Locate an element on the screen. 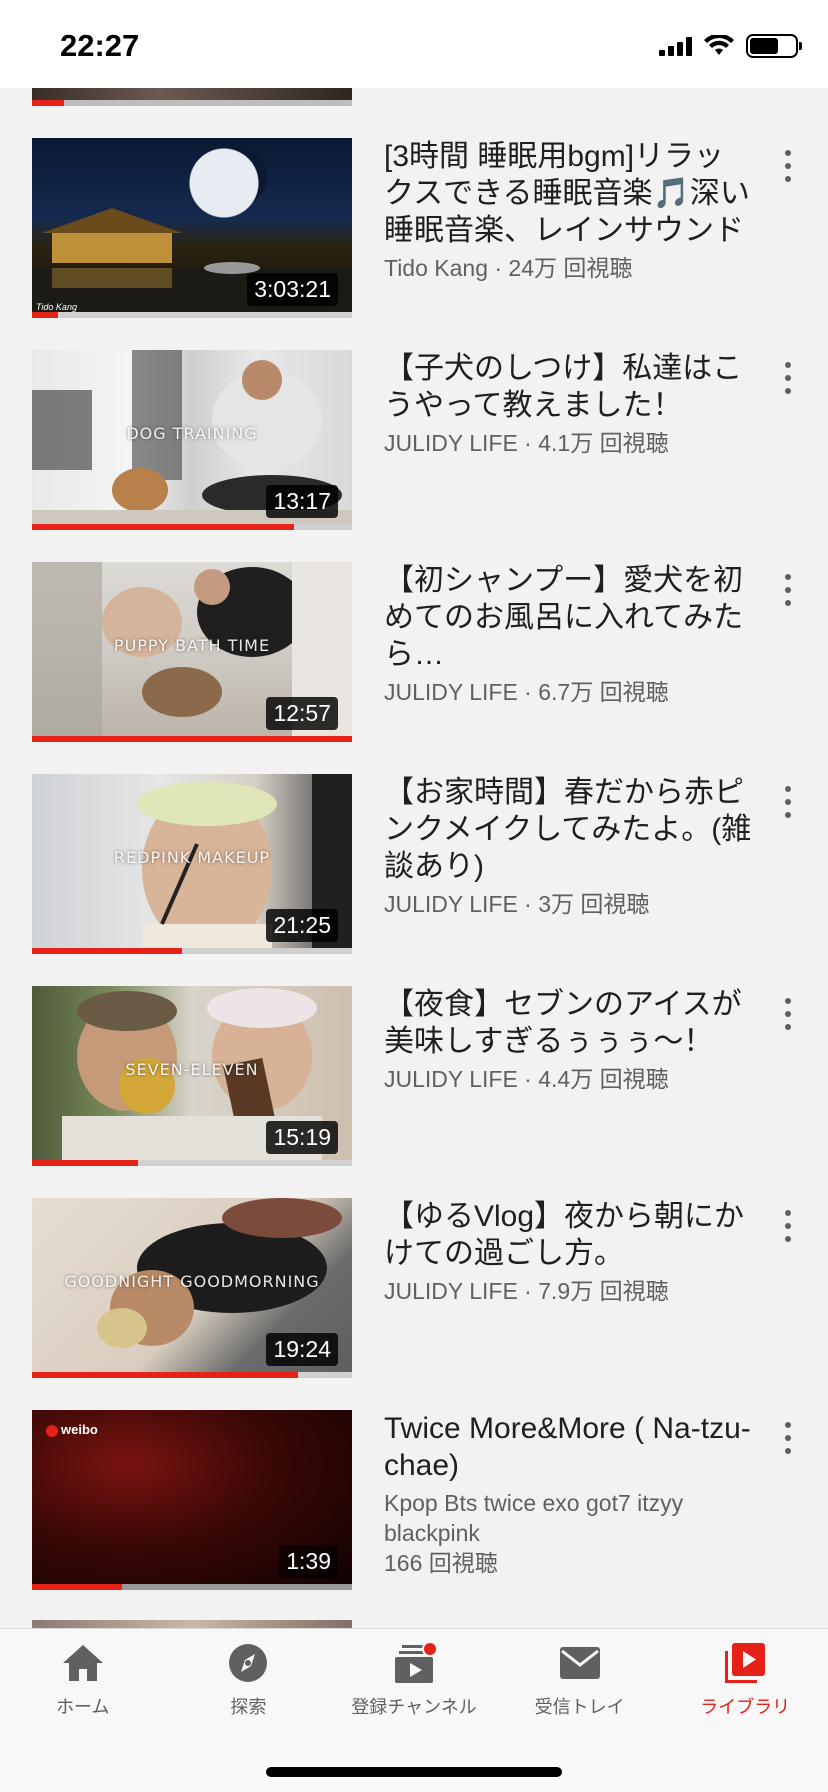 Image resolution: width=828 pixels, height=1792 pixels. video-title: [3時間 睡眠用bgm]リラックスできる睡眠音楽🎵深い睡眠音楽、レインサウンド is located at coordinates (569, 193).